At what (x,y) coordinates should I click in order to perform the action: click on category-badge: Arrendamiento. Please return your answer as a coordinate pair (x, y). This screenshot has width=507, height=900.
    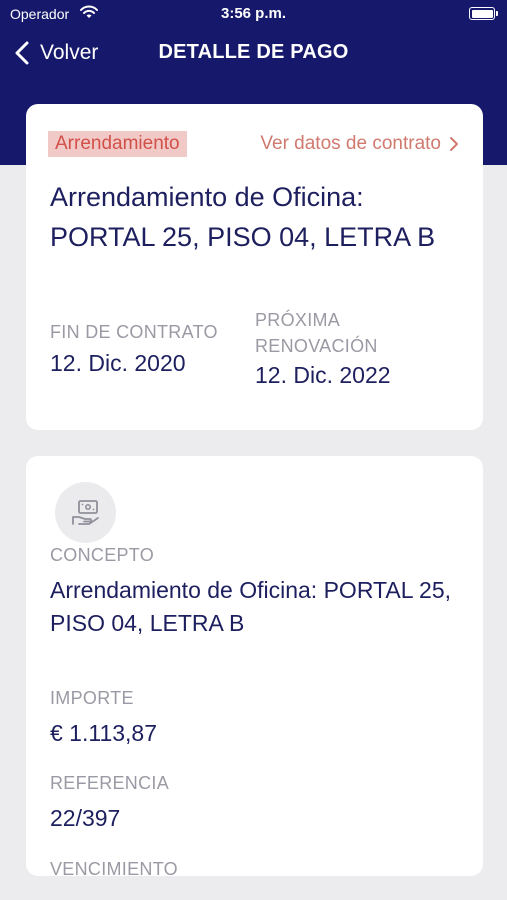
    Looking at the image, I should click on (117, 144).